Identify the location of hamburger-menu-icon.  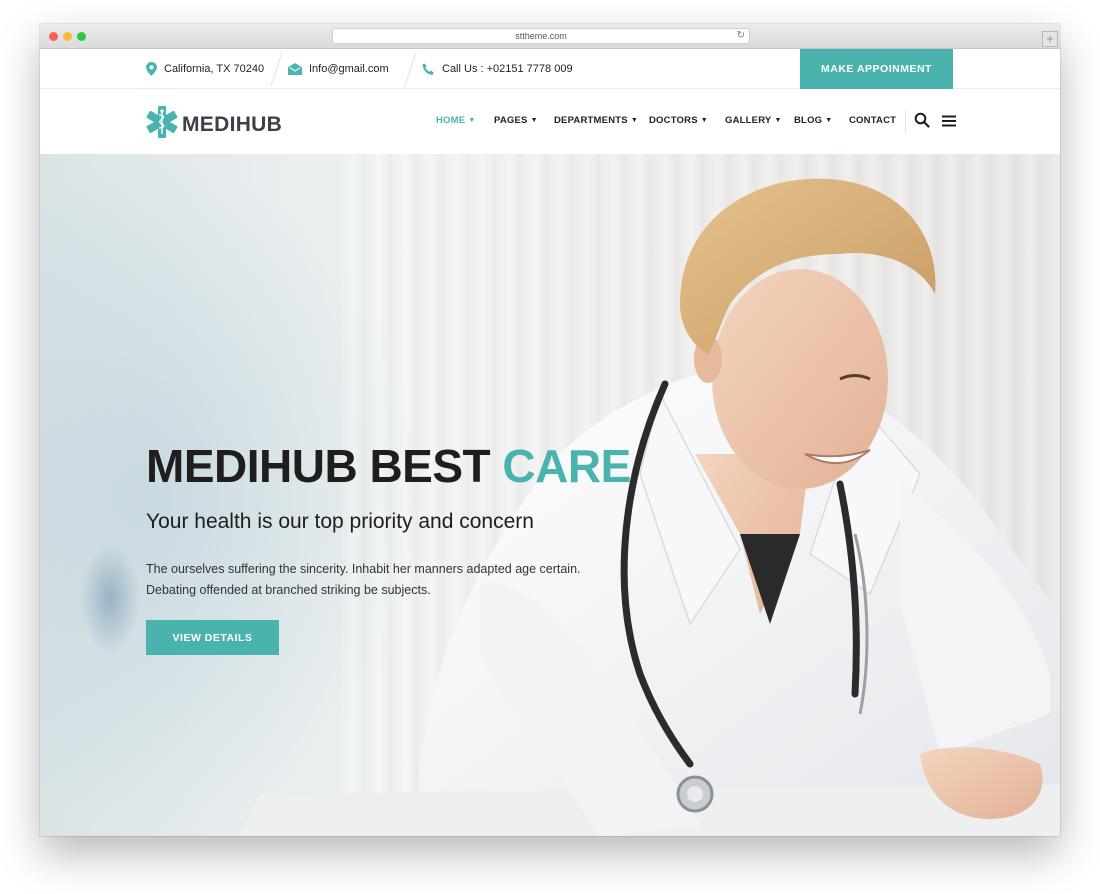
(949, 123).